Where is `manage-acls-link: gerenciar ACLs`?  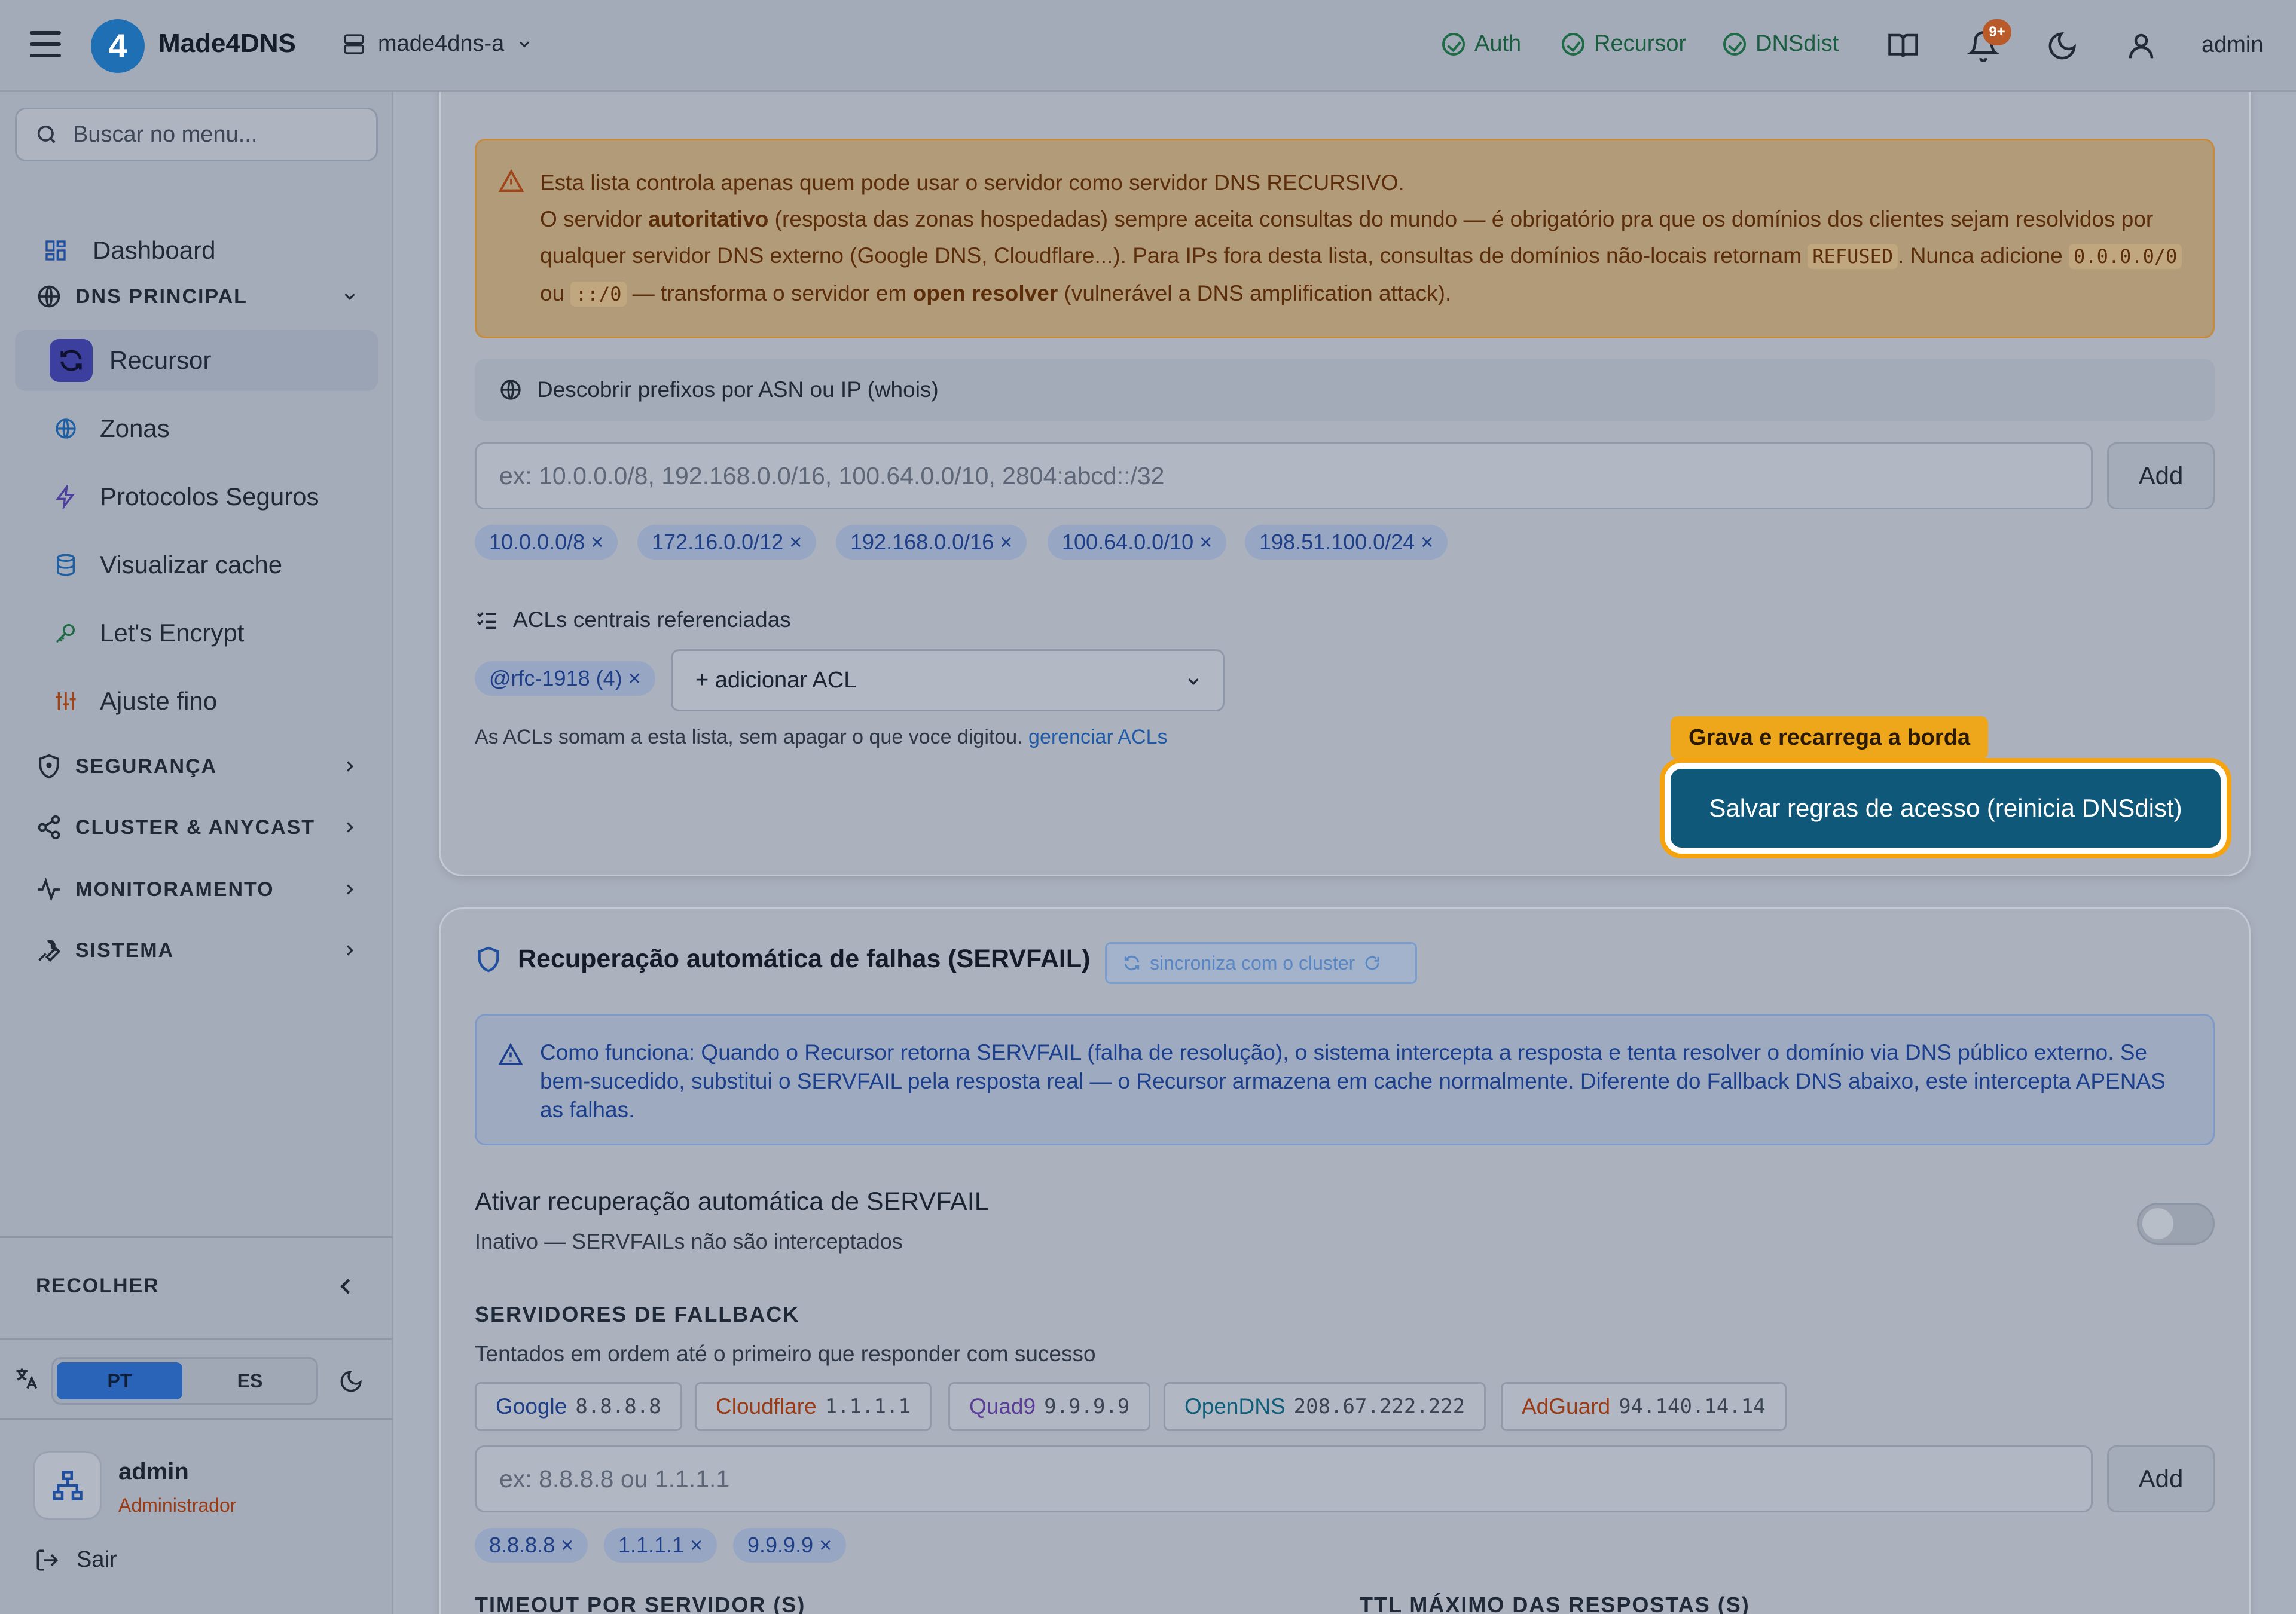
manage-acls-link: gerenciar ACLs is located at coordinates (1097, 737).